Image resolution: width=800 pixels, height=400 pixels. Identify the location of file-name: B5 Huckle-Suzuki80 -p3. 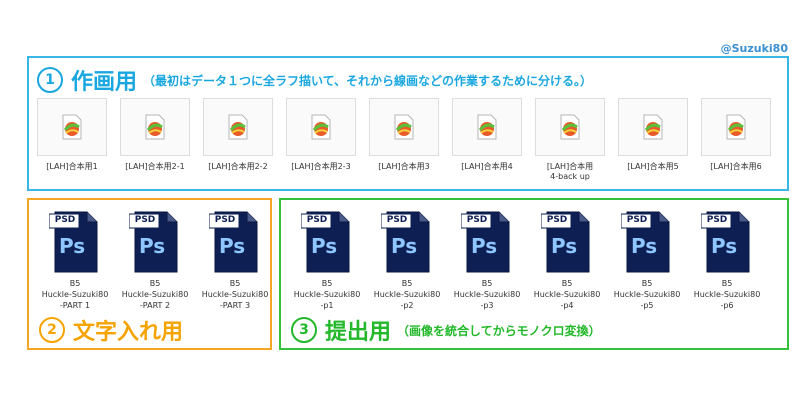
(487, 294).